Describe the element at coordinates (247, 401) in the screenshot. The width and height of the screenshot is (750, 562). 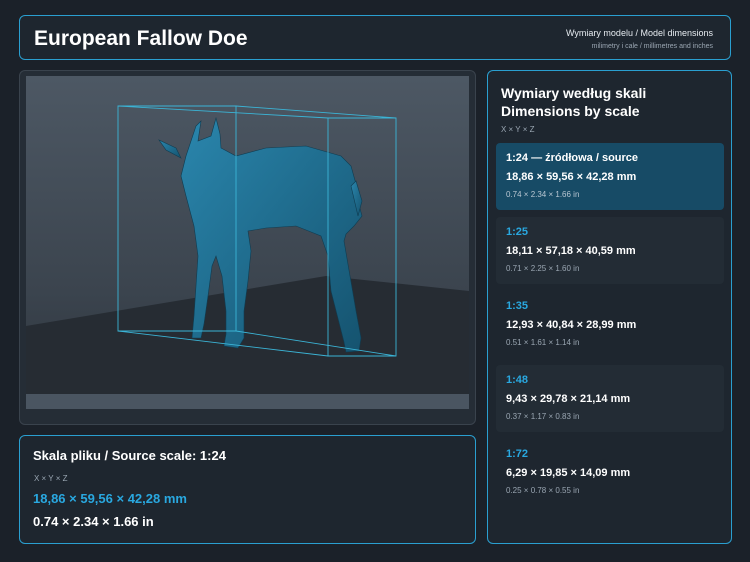
I see `viewer-bottom-strip` at that location.